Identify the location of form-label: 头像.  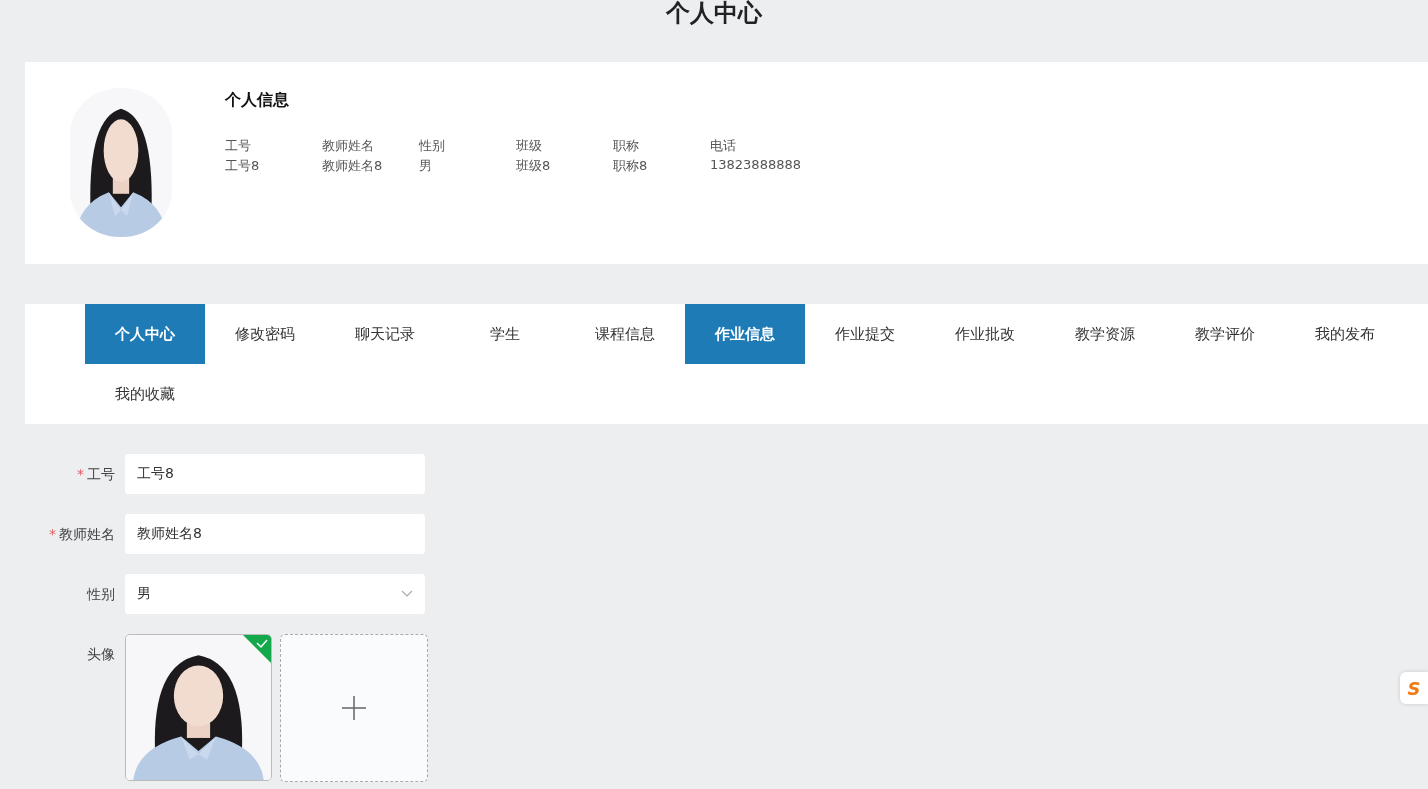
(100, 654).